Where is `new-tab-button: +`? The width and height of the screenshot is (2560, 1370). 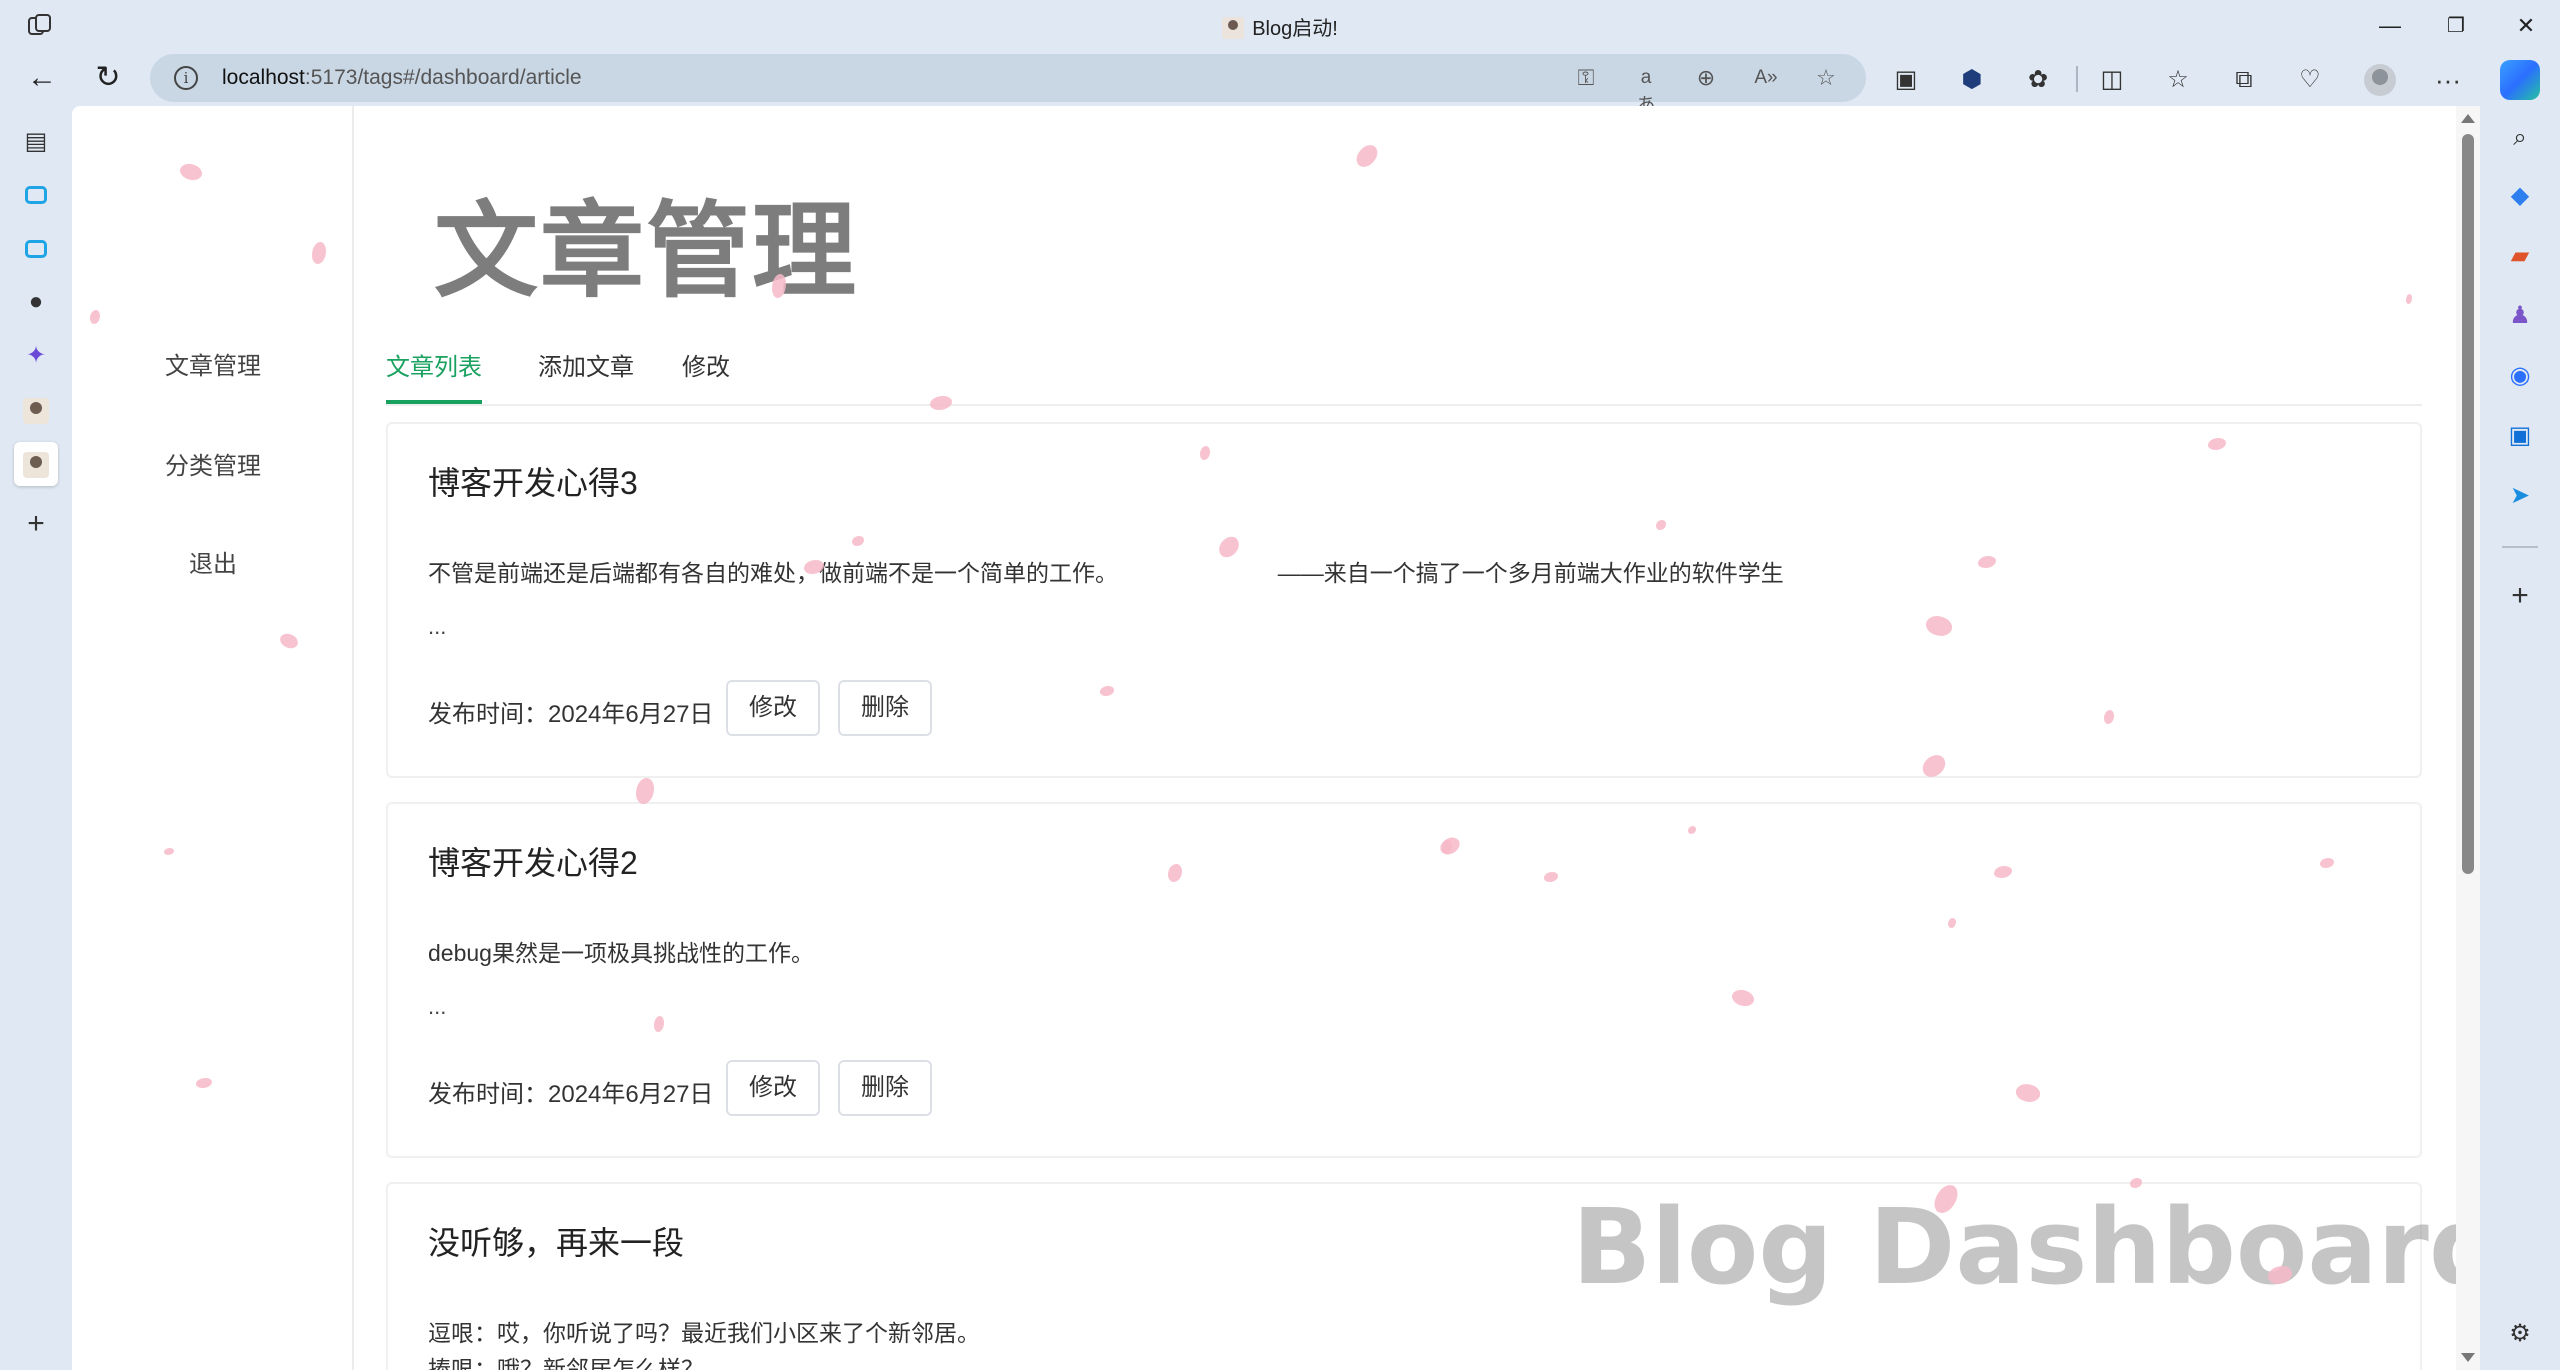
new-tab-button: + is located at coordinates (36, 524).